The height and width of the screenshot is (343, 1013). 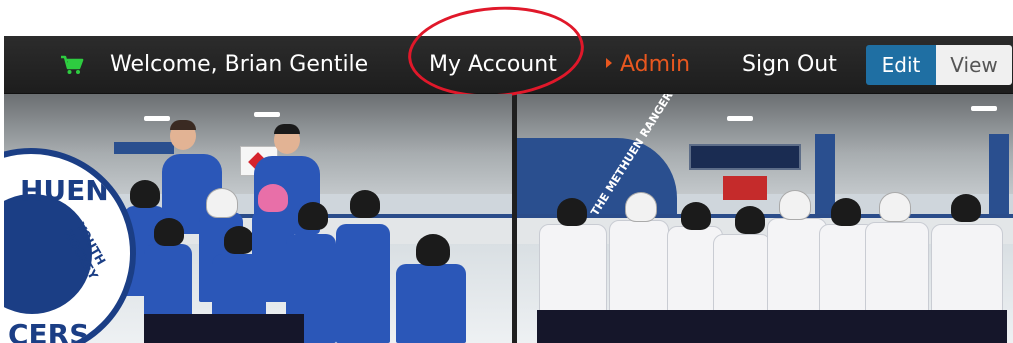 I want to click on view-mode-button: View, so click(x=974, y=65).